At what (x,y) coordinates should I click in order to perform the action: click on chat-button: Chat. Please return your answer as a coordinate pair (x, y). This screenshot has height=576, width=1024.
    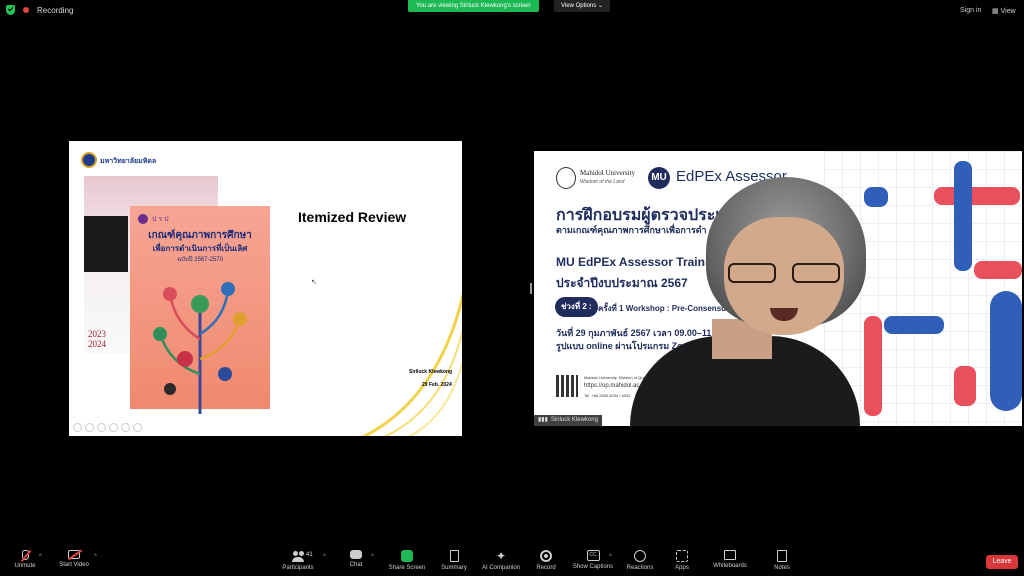
    Looking at the image, I should click on (356, 559).